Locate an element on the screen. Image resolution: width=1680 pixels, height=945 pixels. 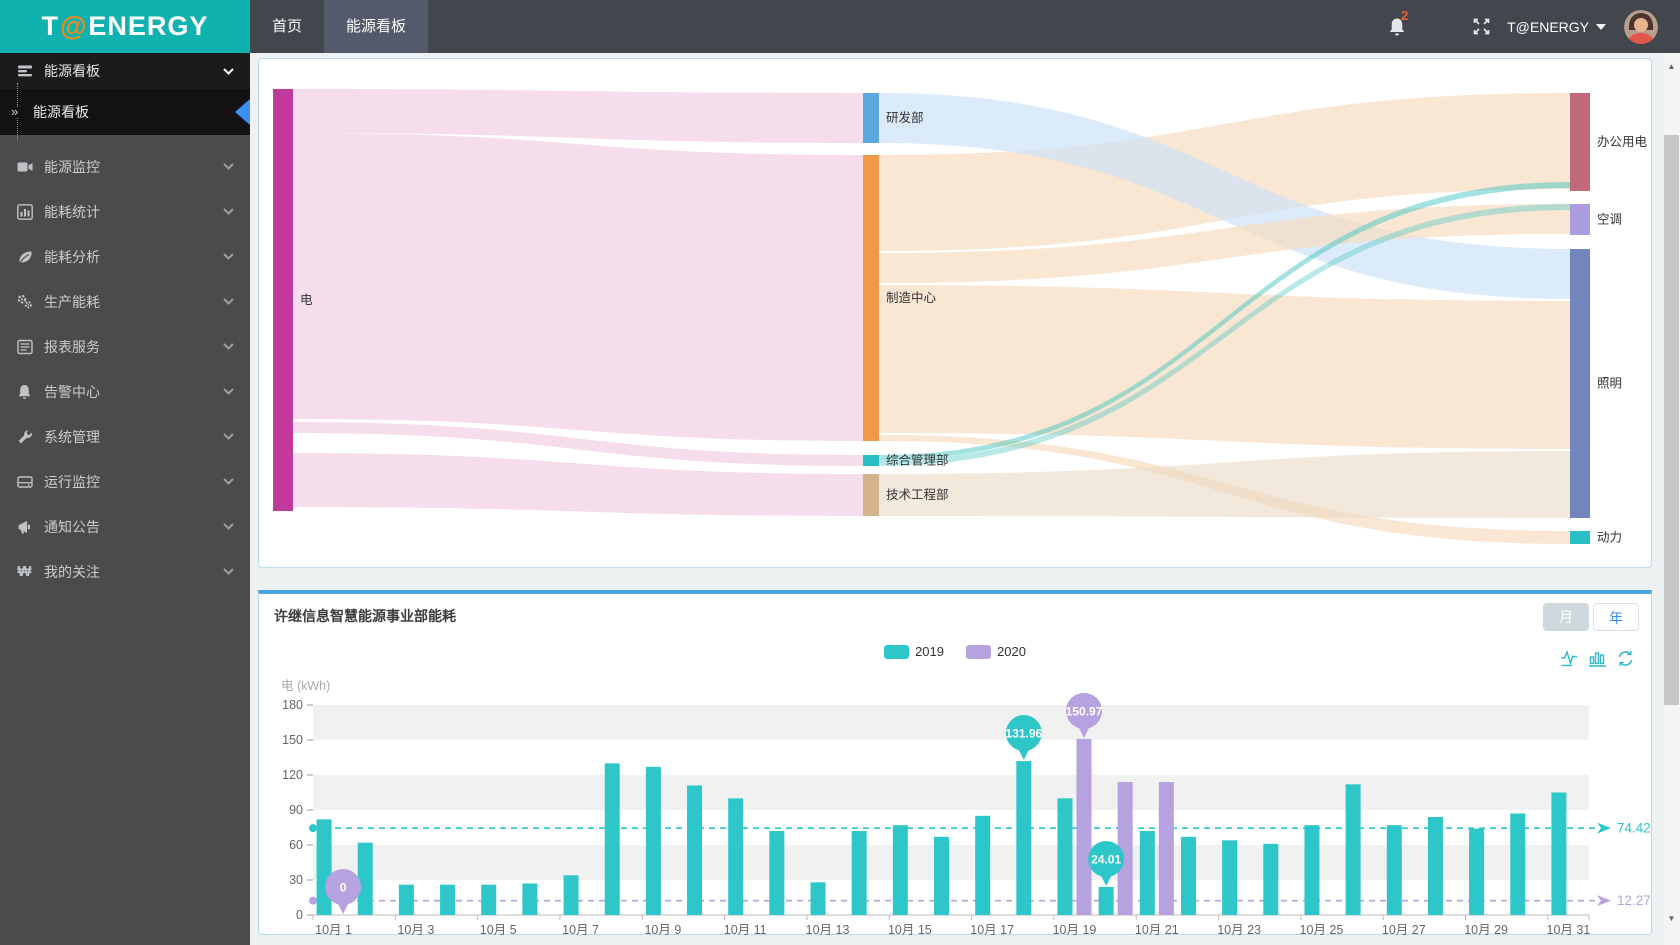
sankey-flow-技术工程部-照明 is located at coordinates (1224, 484).